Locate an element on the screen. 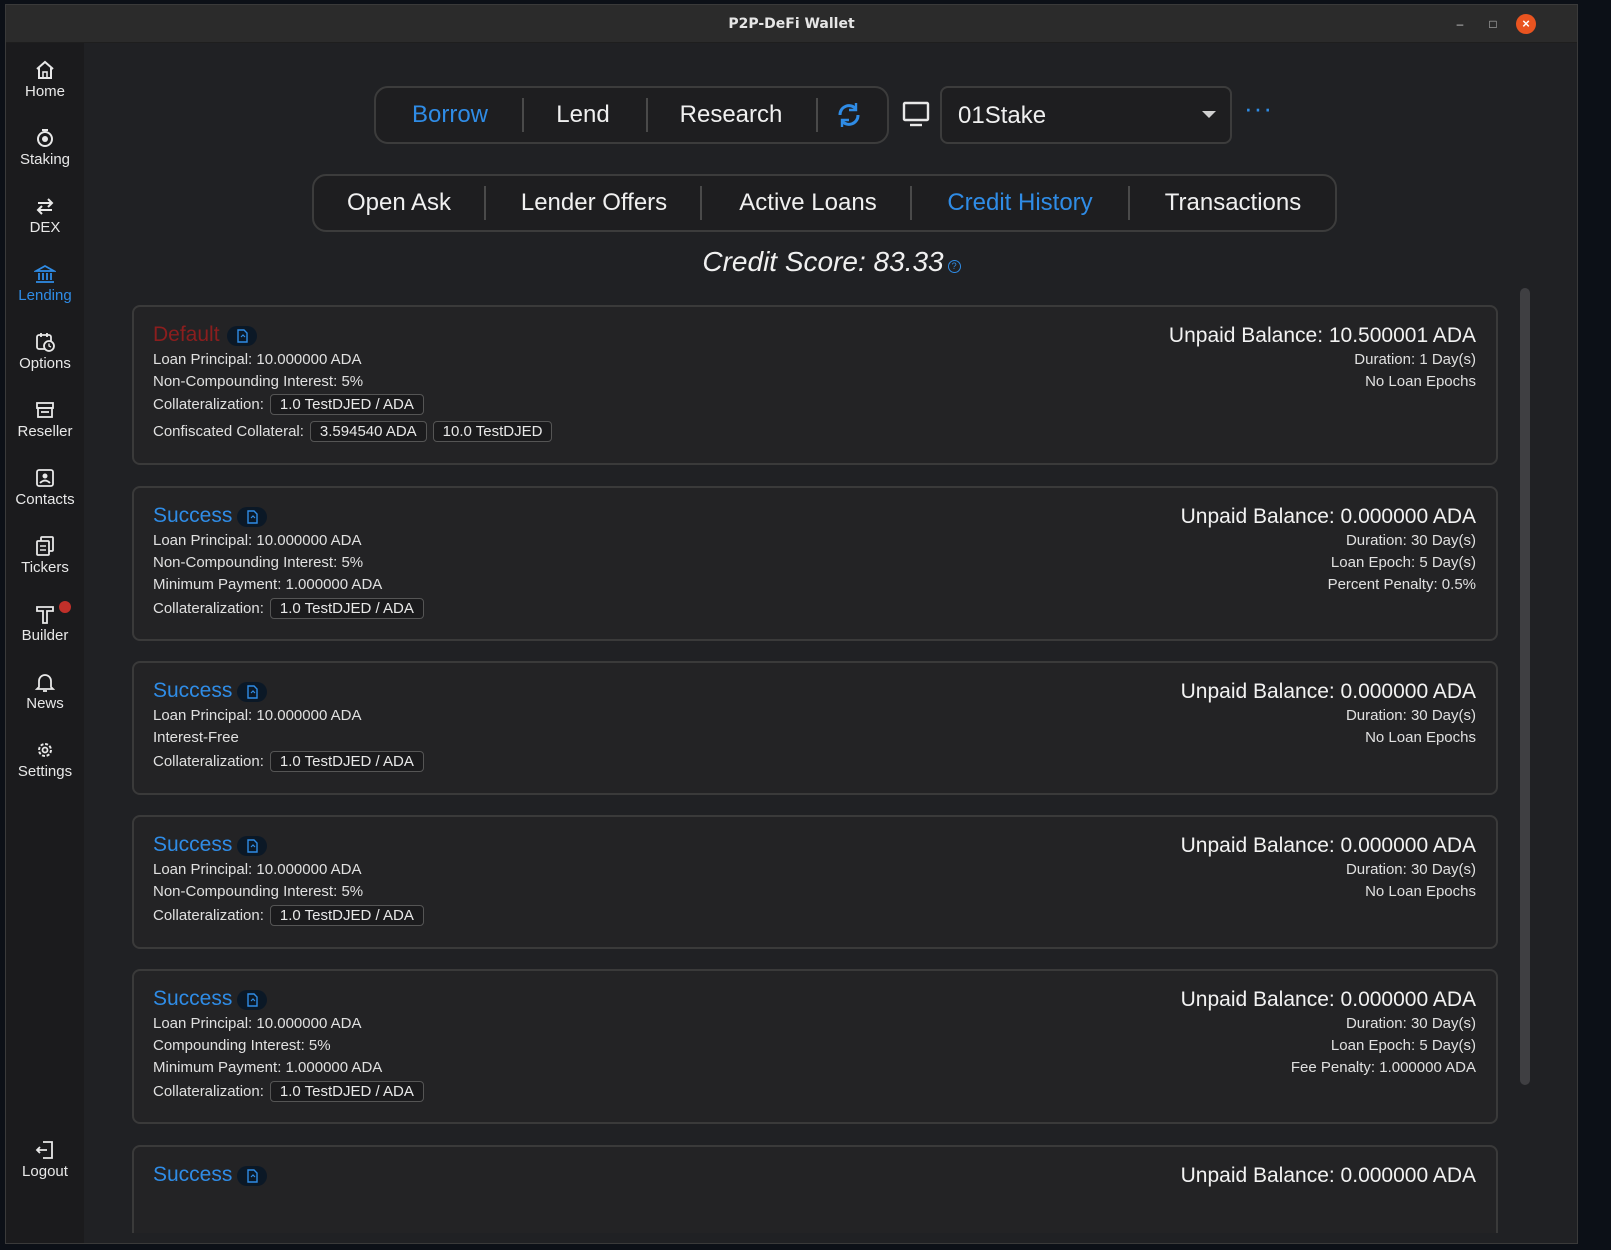 This screenshot has height=1250, width=1611. tab-transactions: Transactions is located at coordinates (1233, 203).